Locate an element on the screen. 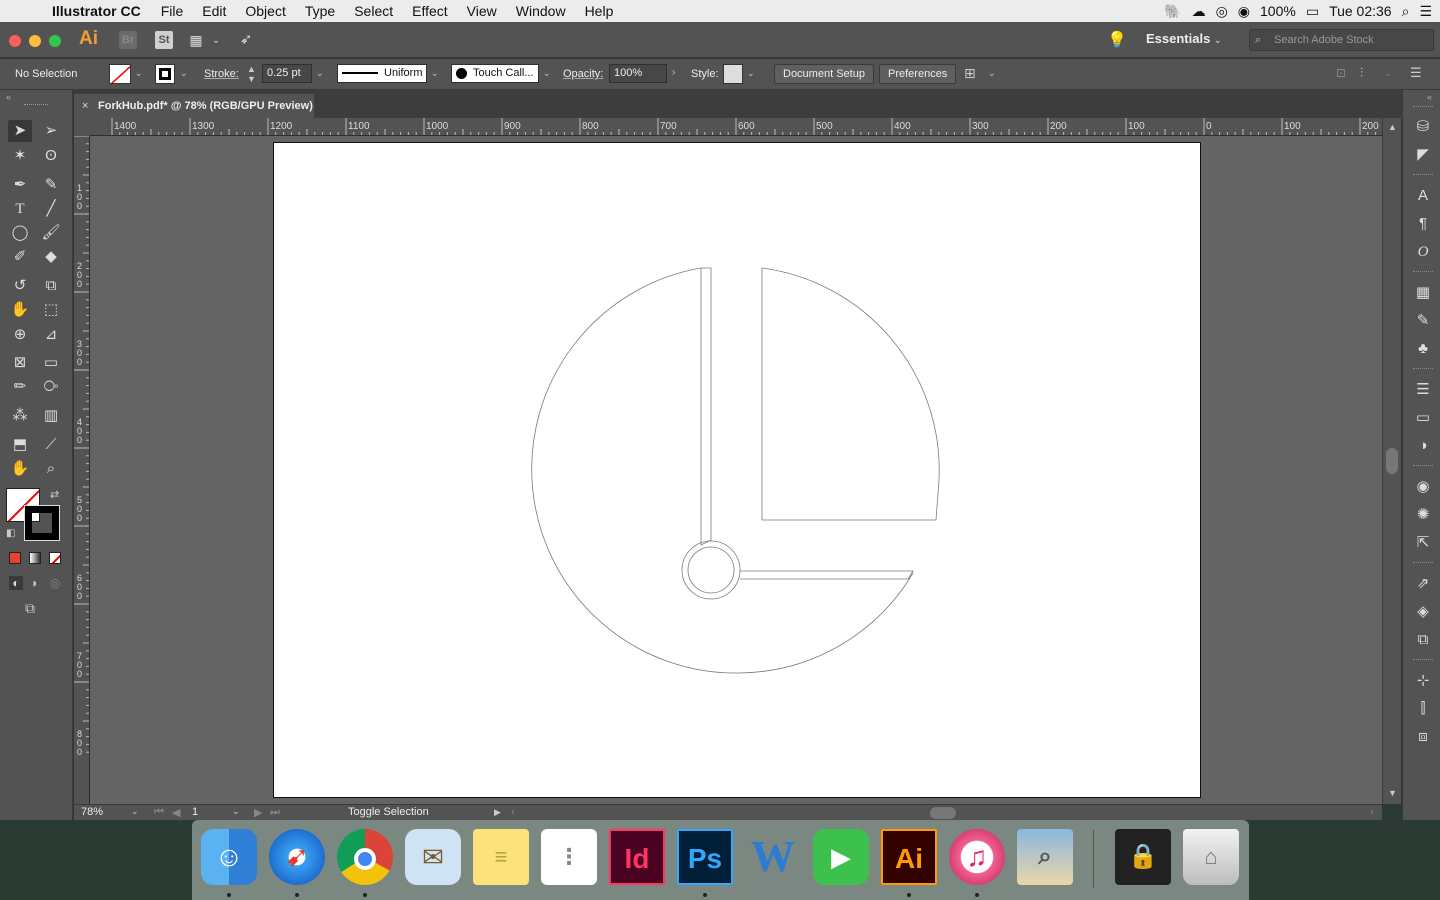  paintbrush-tool-icon: 🖌 is located at coordinates (51, 233).